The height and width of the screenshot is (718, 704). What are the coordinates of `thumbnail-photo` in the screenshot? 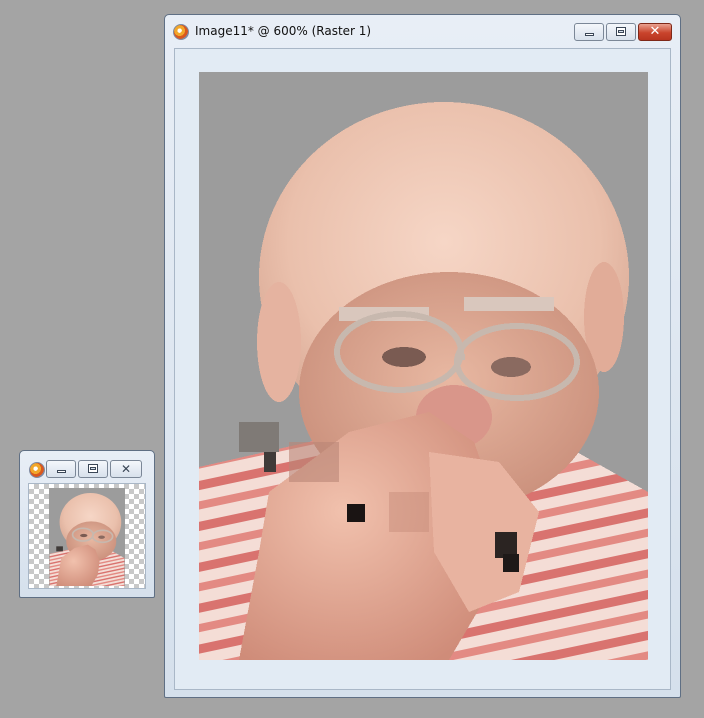 It's located at (87, 537).